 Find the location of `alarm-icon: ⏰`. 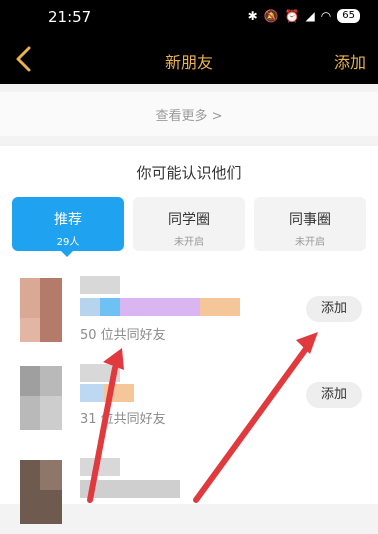

alarm-icon: ⏰ is located at coordinates (292, 16).